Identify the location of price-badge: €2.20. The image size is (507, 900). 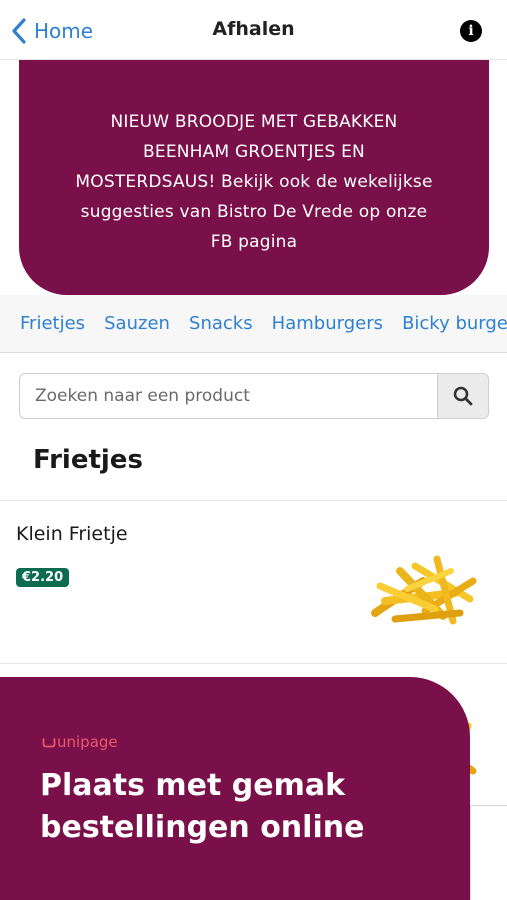
(43, 577).